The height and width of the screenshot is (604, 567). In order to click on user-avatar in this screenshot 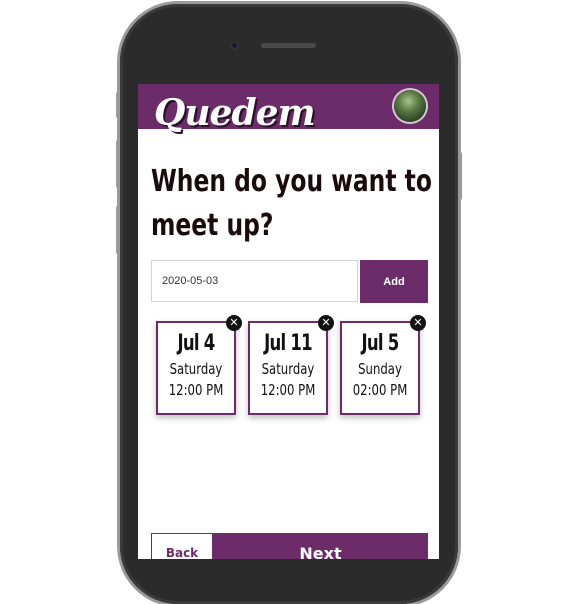, I will do `click(410, 106)`.